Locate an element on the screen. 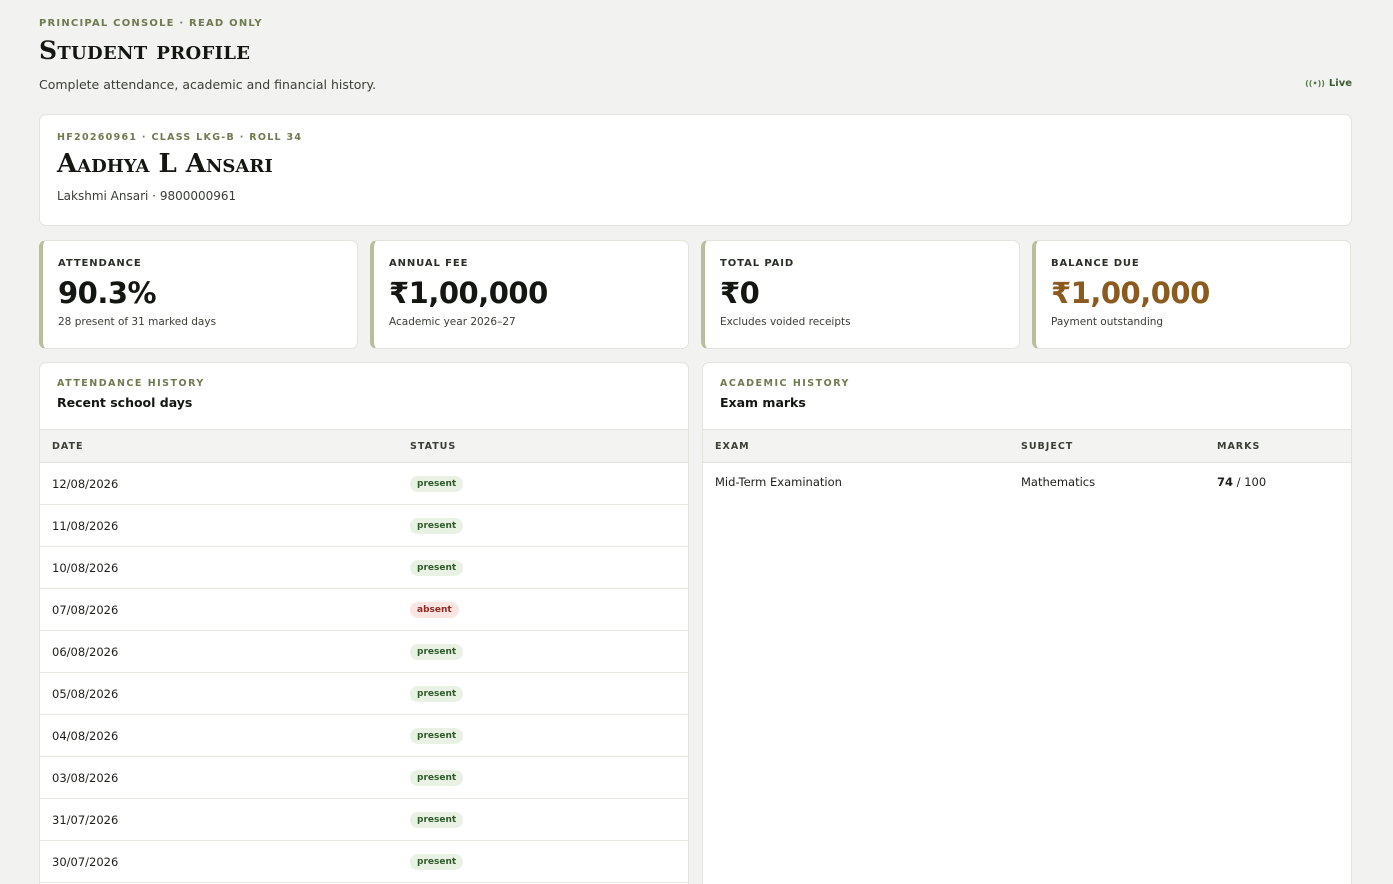  panel-title: Recent school days is located at coordinates (125, 402).